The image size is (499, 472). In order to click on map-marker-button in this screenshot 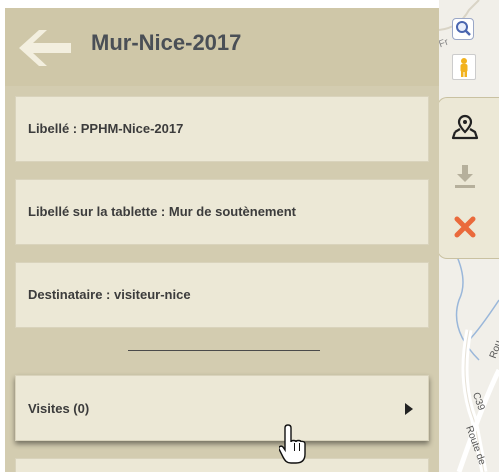, I will do `click(468, 126)`.